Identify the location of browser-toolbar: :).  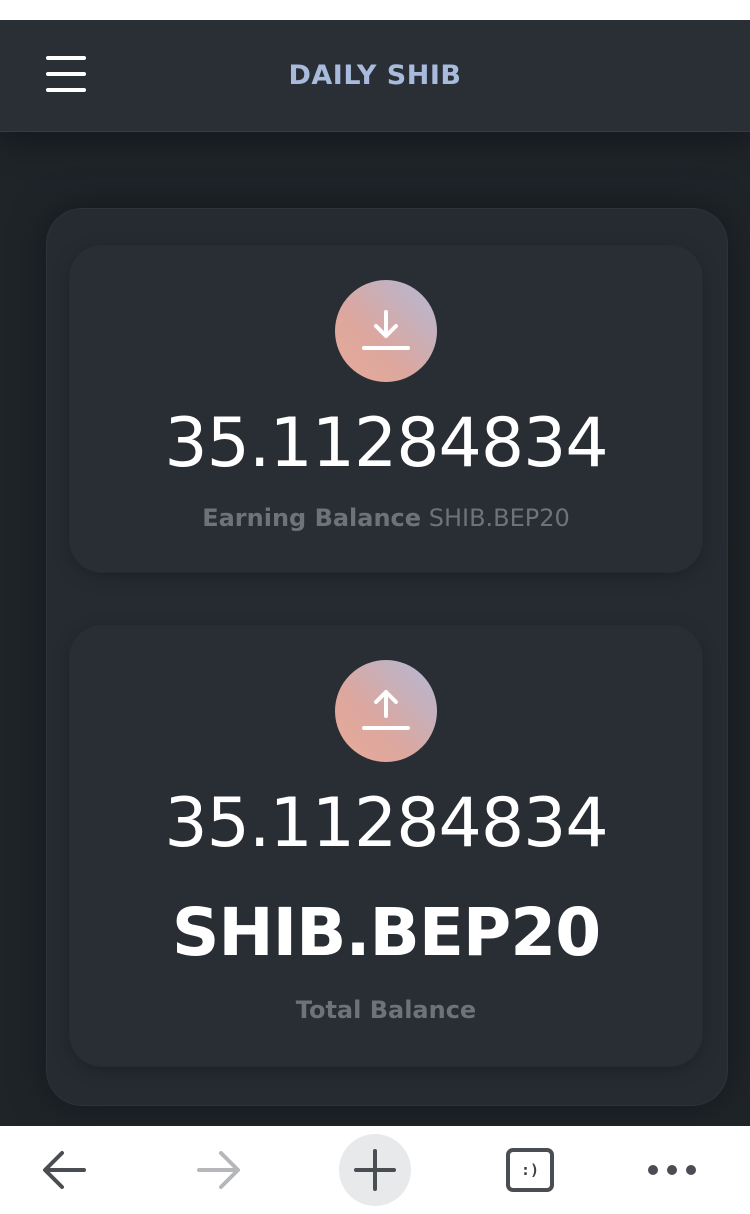
(375, 1170).